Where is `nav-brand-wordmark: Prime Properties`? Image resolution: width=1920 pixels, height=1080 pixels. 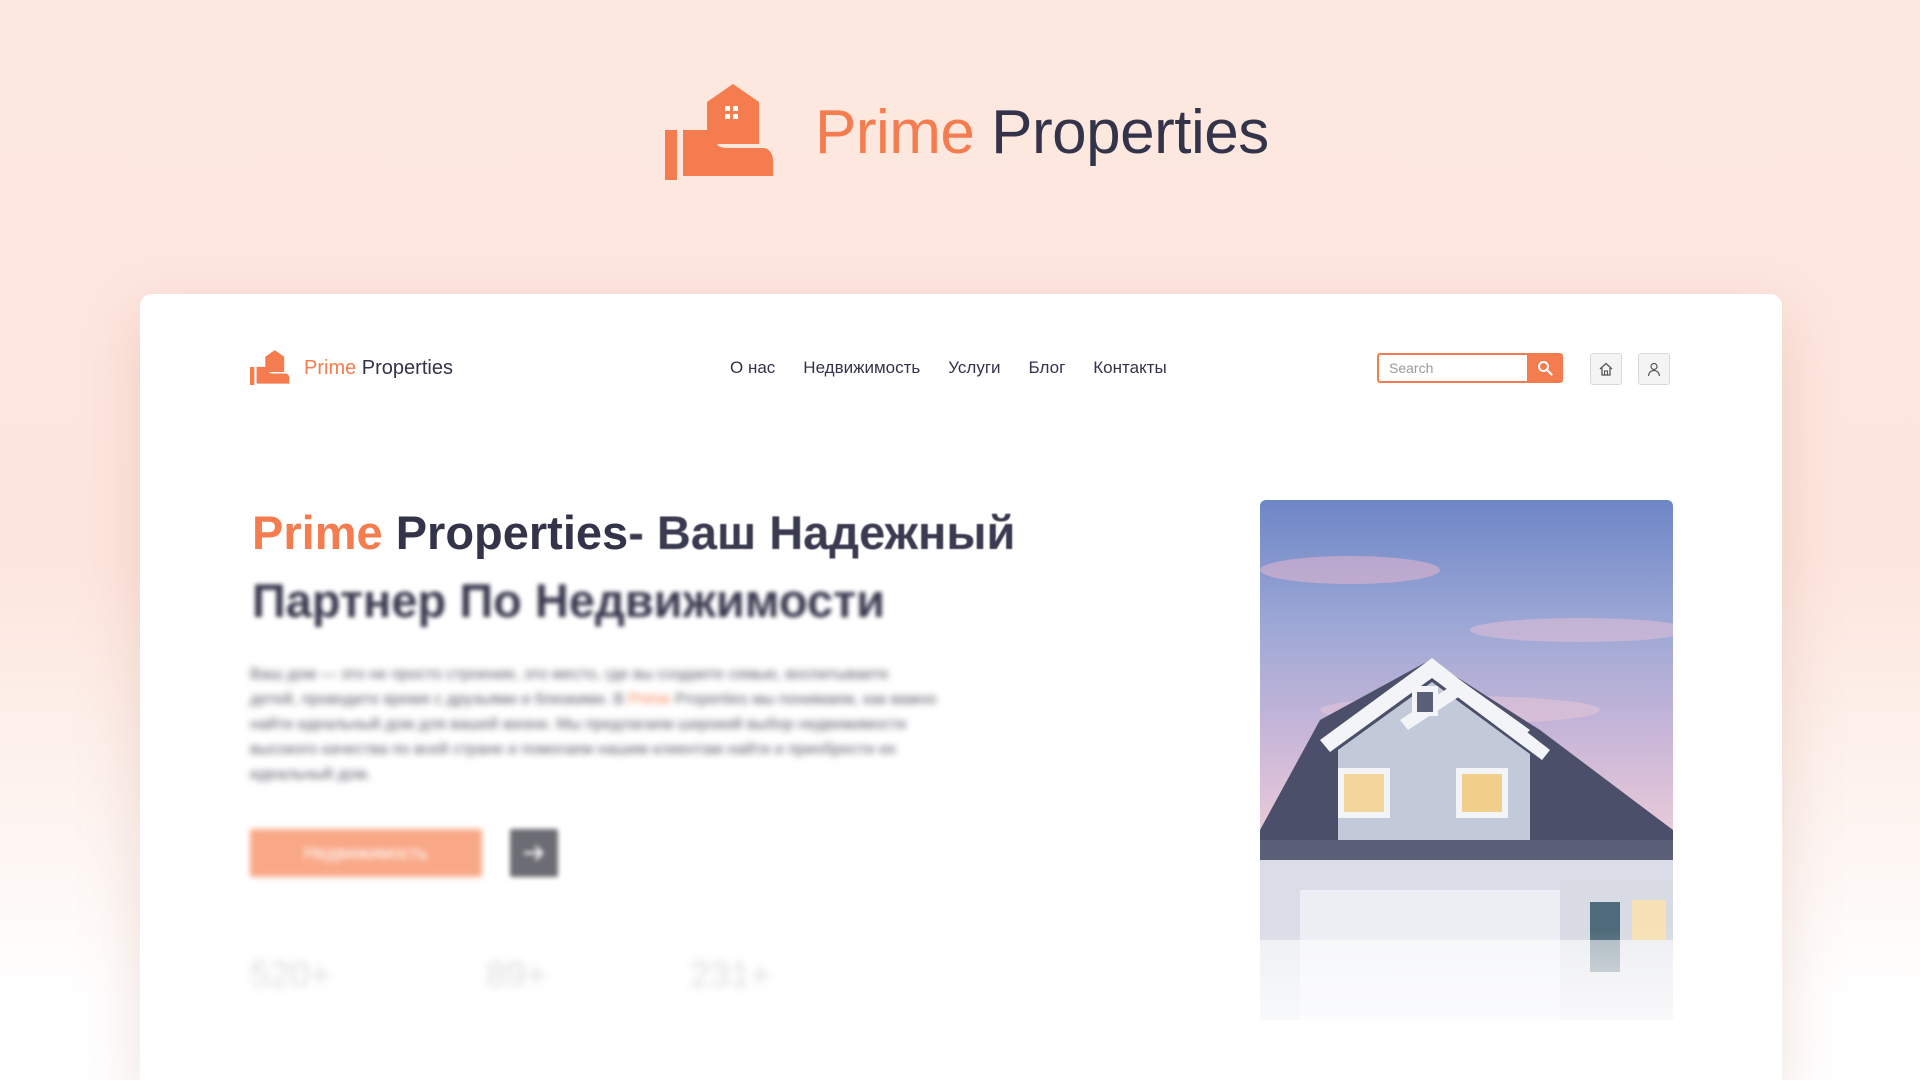 nav-brand-wordmark: Prime Properties is located at coordinates (378, 368).